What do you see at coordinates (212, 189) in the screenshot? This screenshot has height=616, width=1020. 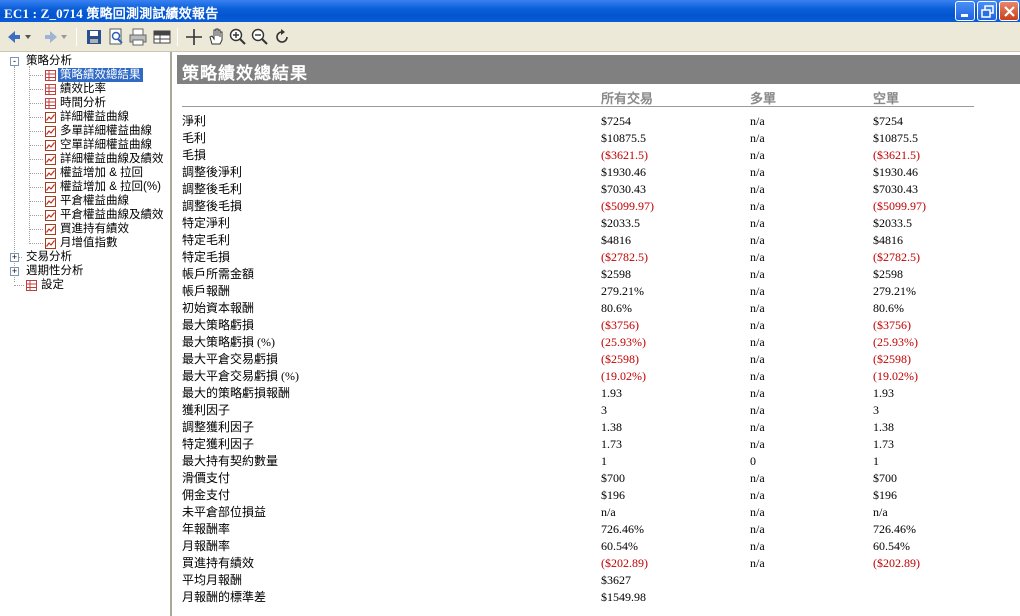 I see `metric-label: 調整後毛利` at bounding box center [212, 189].